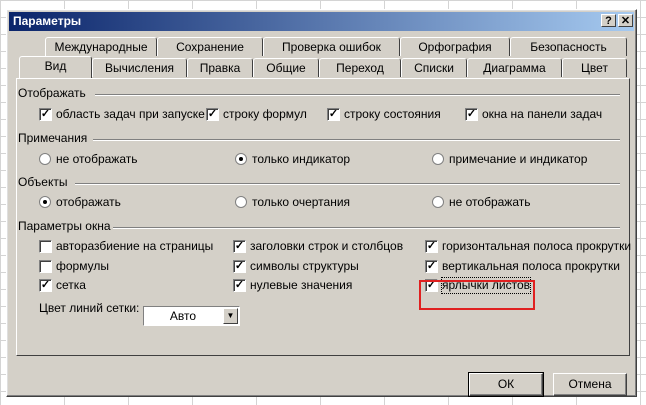 Image resolution: width=646 pixels, height=405 pixels. Describe the element at coordinates (89, 308) in the screenshot. I see `grid-color-label: Цвет линий сетки:` at that location.